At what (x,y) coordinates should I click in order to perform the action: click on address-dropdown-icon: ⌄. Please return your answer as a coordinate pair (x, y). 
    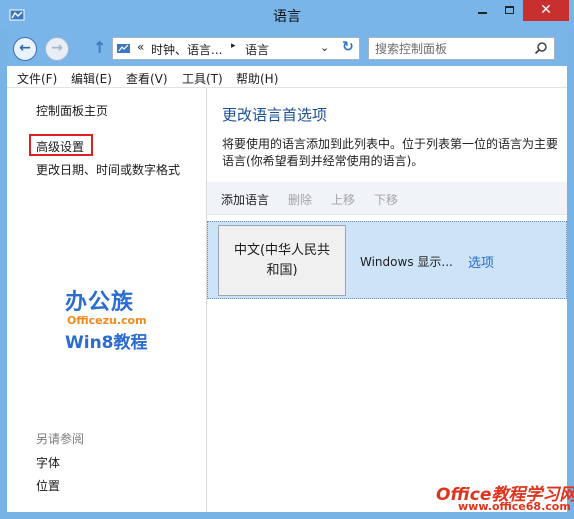
    Looking at the image, I should click on (324, 47).